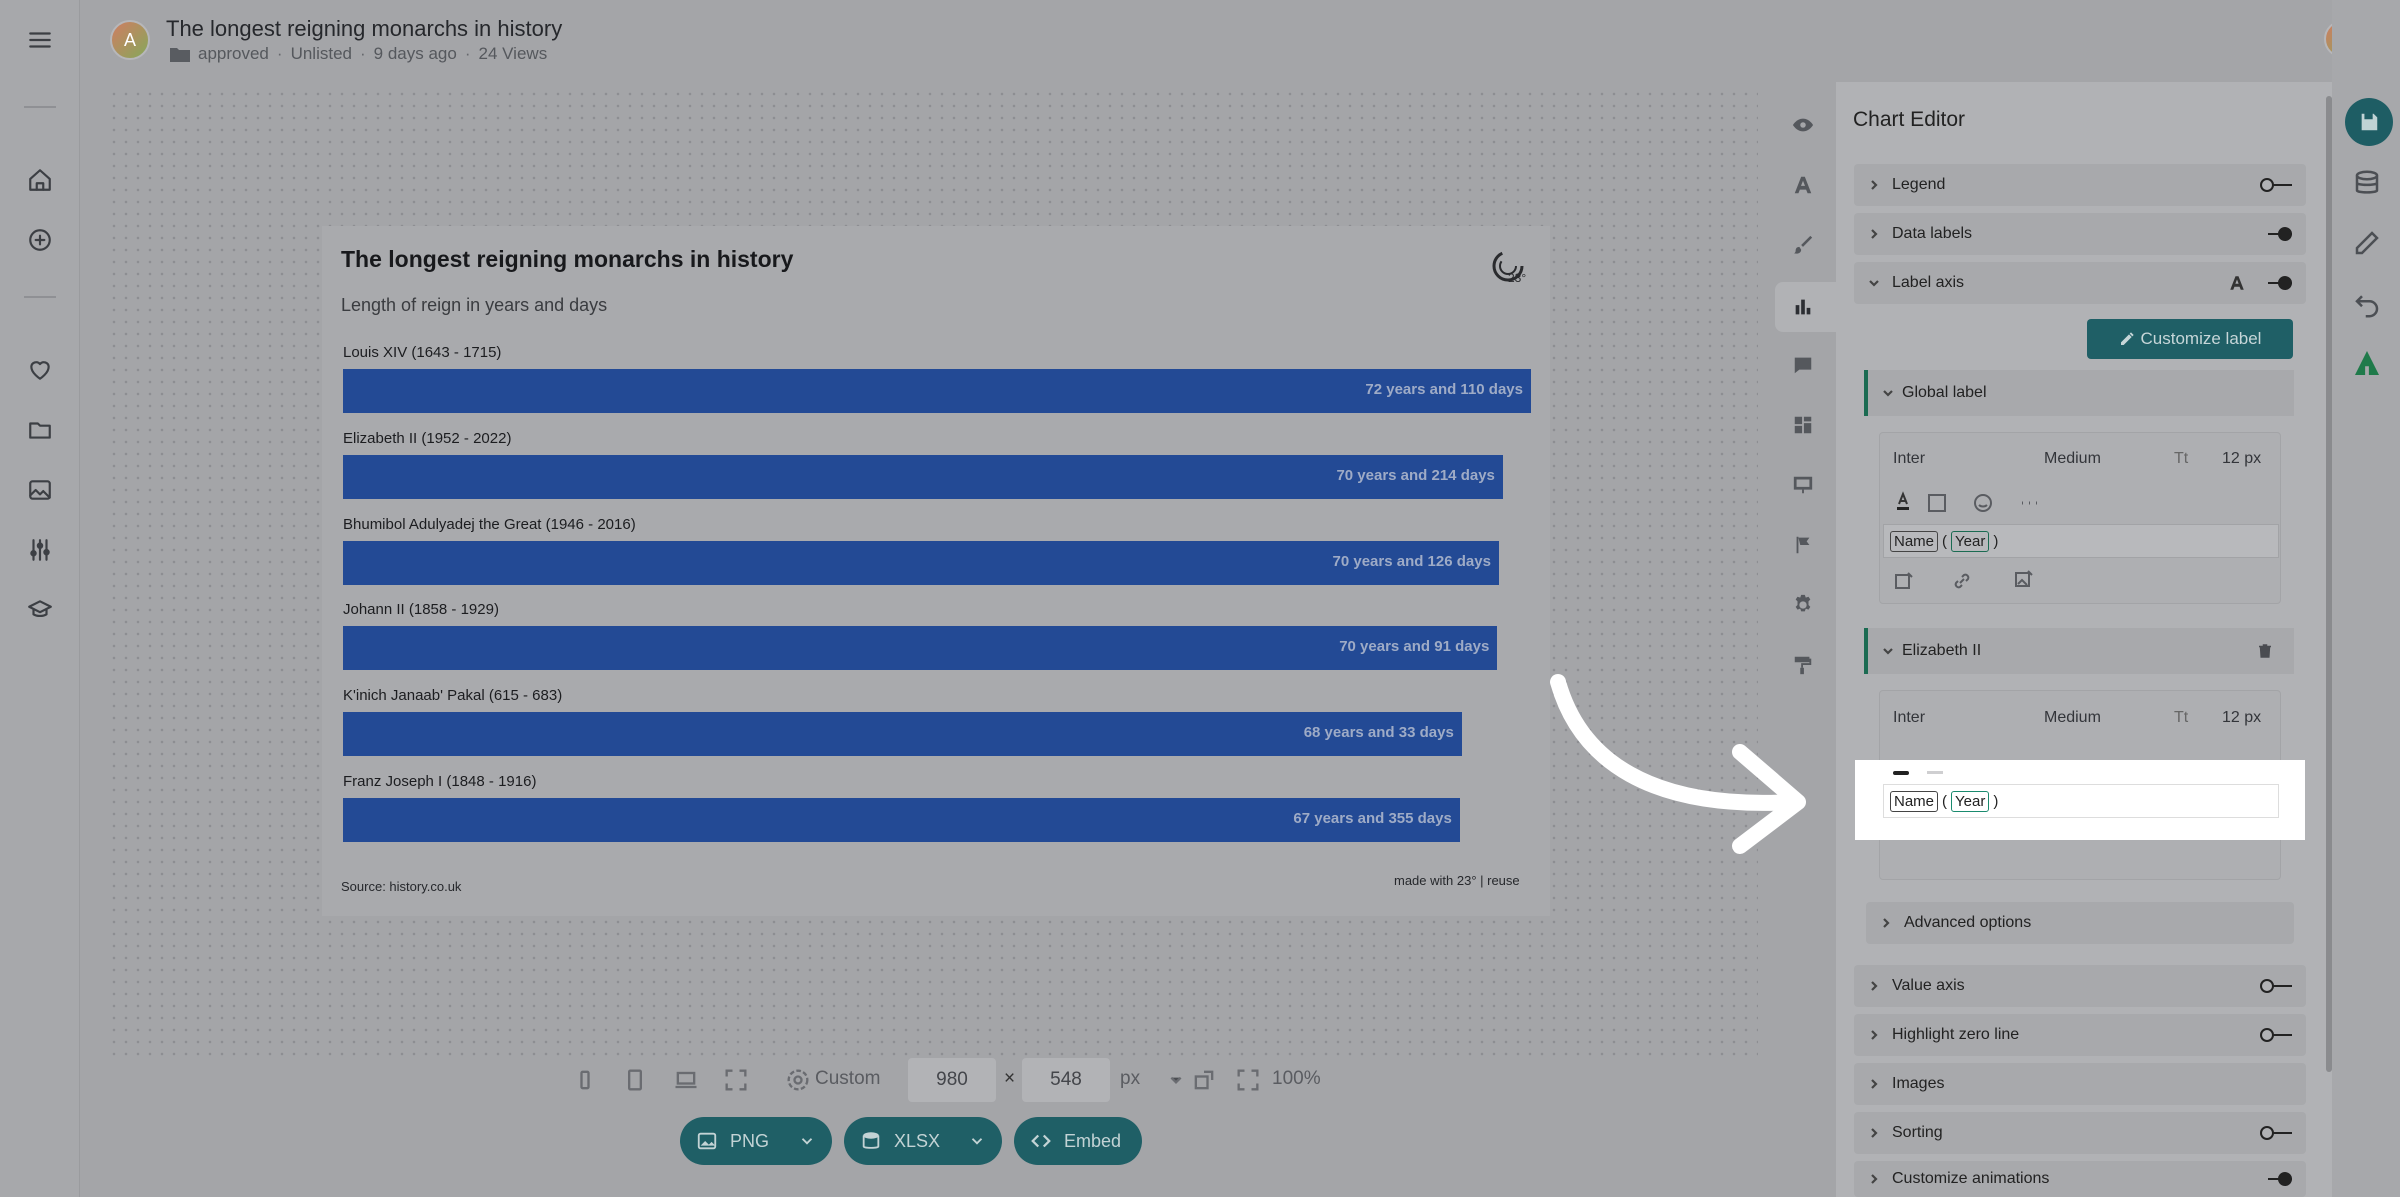  What do you see at coordinates (1935, 772) in the screenshot?
I see `background-color-swatch` at bounding box center [1935, 772].